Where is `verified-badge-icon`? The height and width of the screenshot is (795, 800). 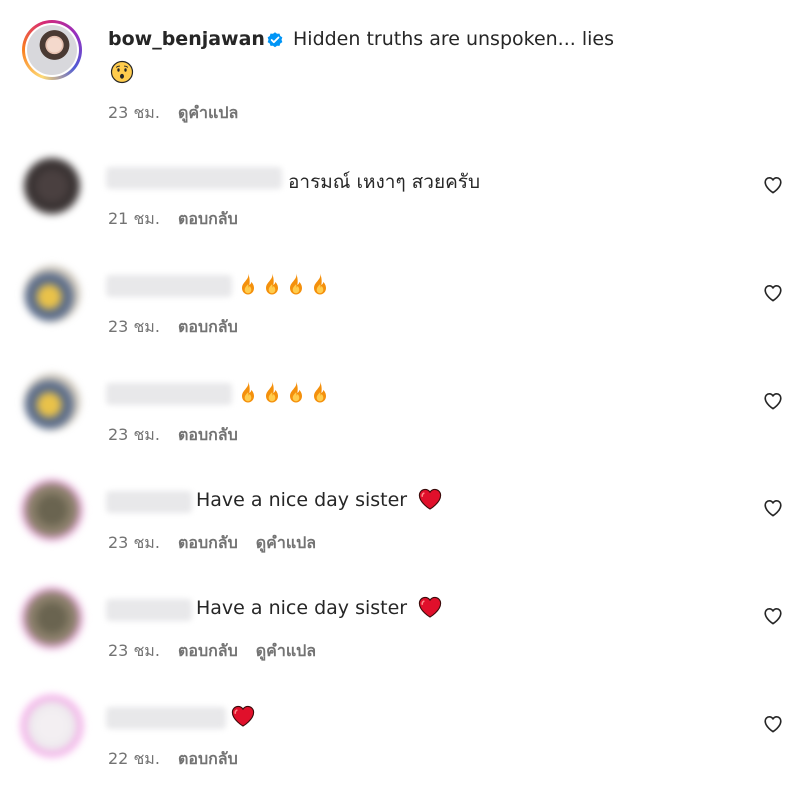
verified-badge-icon is located at coordinates (275, 40).